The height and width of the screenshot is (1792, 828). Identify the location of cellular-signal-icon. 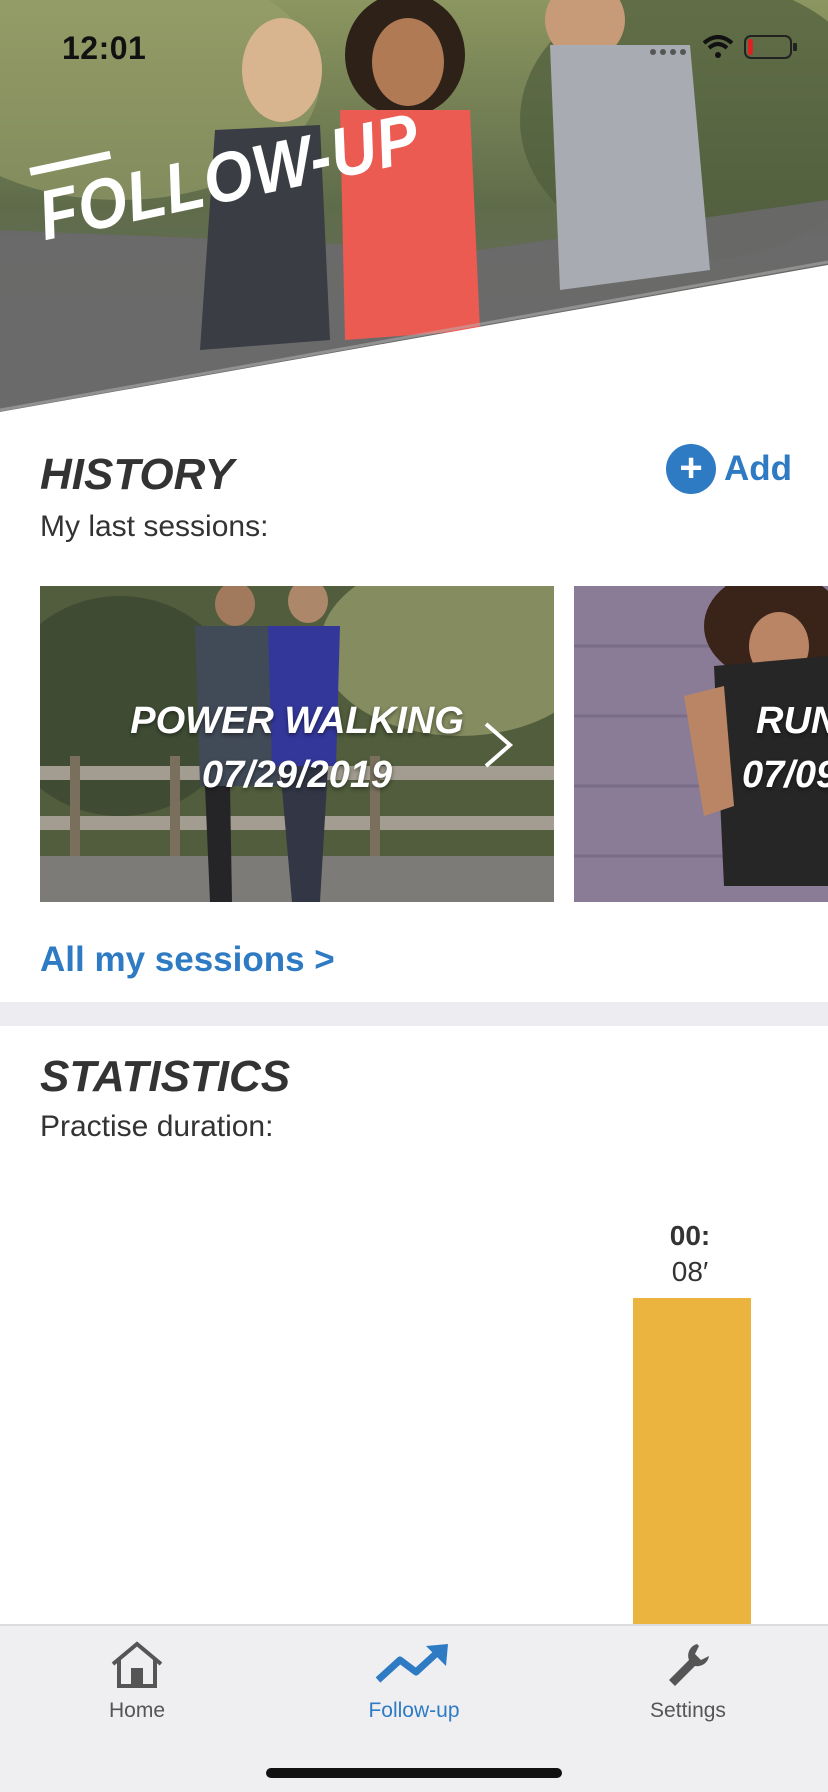
(668, 52).